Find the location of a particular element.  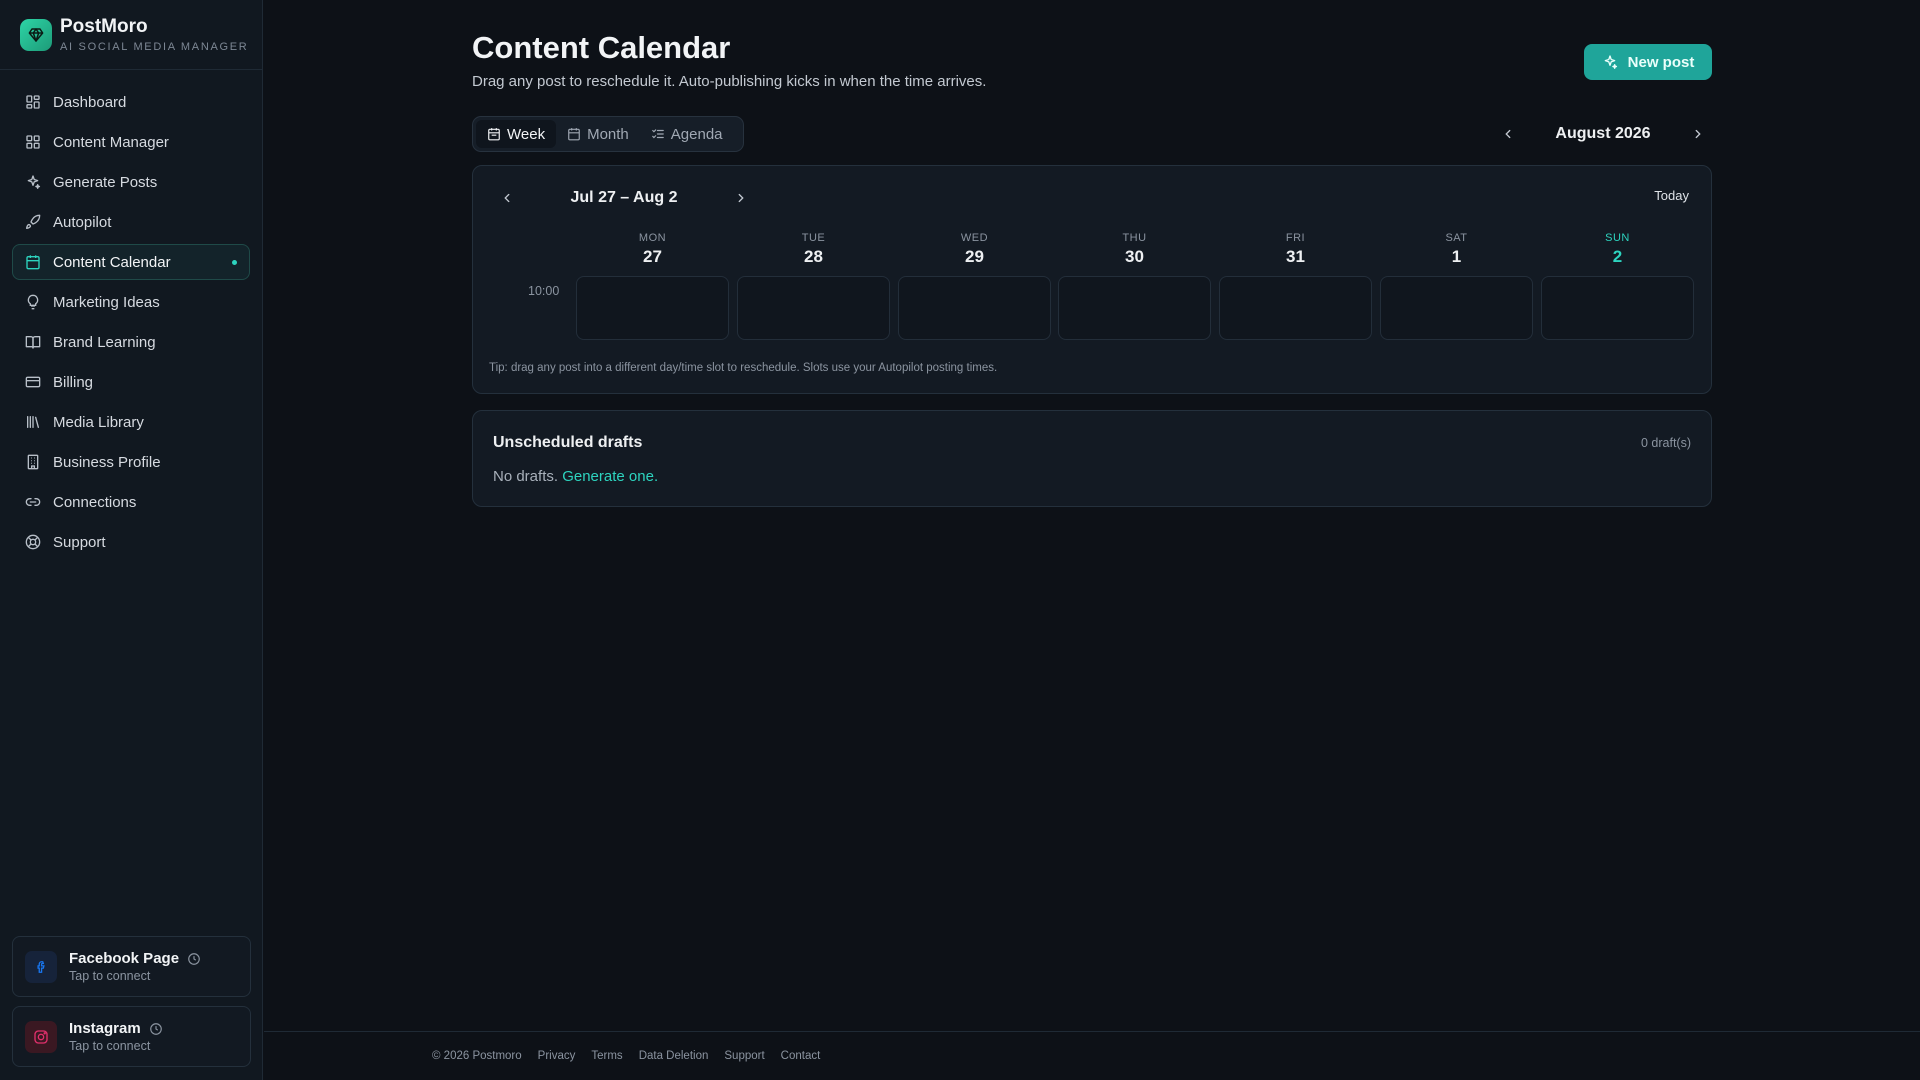

sidebar-item-dashboard: Dashboard is located at coordinates (131, 102).